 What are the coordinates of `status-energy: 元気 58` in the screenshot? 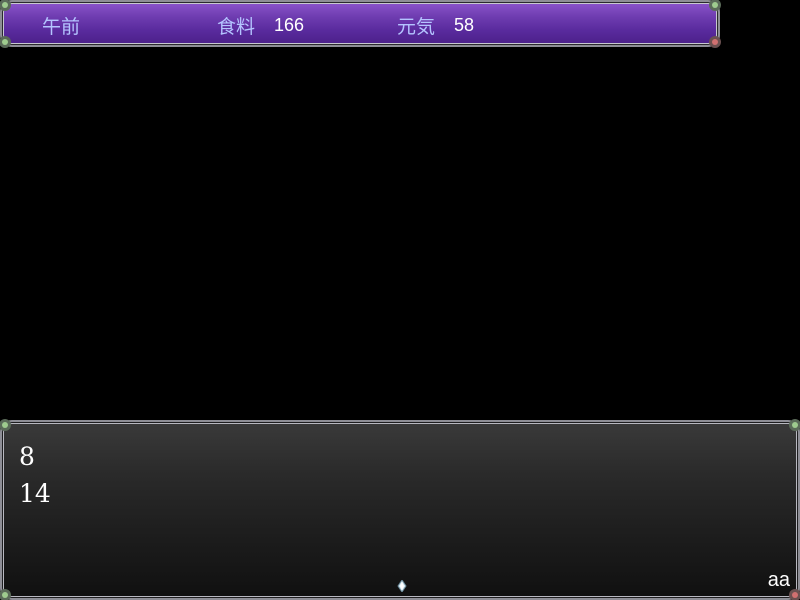 It's located at (435, 25).